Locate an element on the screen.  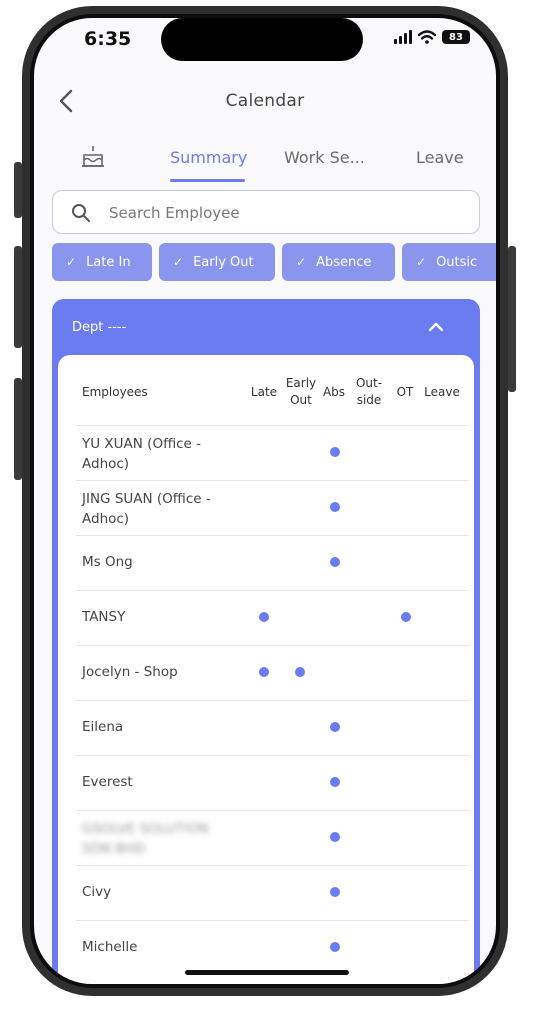
dept-title: Dept ---- is located at coordinates (99, 327).